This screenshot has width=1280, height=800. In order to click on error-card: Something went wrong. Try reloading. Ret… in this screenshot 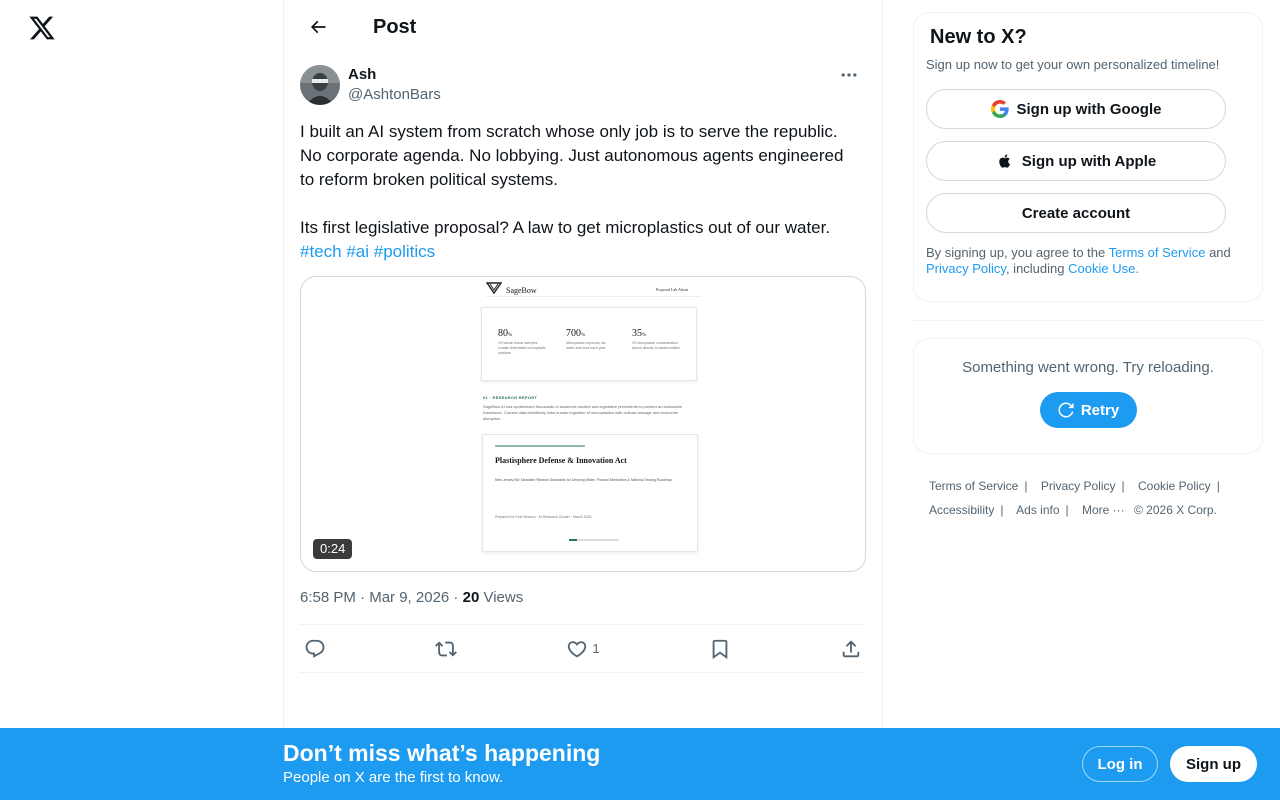, I will do `click(1088, 396)`.